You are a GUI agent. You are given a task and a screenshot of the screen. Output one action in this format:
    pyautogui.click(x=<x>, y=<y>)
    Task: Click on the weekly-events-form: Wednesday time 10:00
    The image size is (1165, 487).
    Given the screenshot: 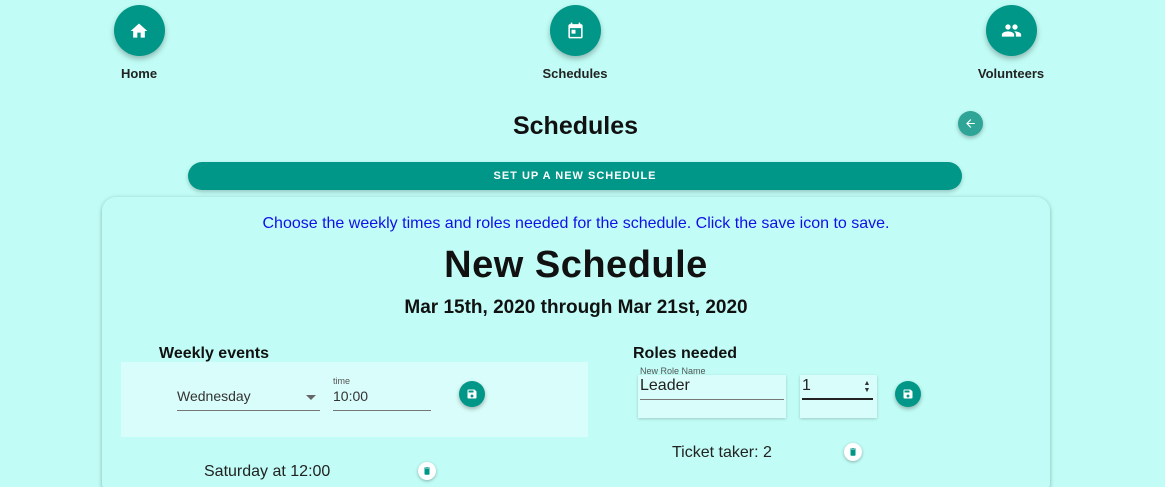 What is the action you would take?
    pyautogui.click(x=354, y=399)
    